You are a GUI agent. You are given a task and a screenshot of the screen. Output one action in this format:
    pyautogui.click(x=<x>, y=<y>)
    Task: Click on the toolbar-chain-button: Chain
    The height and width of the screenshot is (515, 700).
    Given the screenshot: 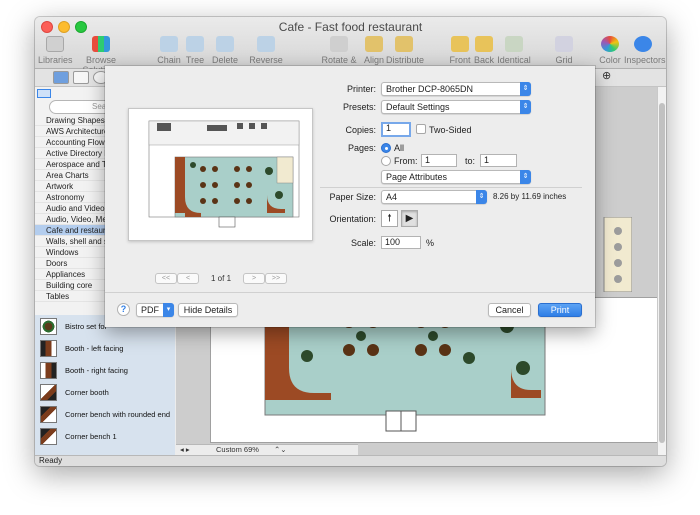 What is the action you would take?
    pyautogui.click(x=169, y=50)
    